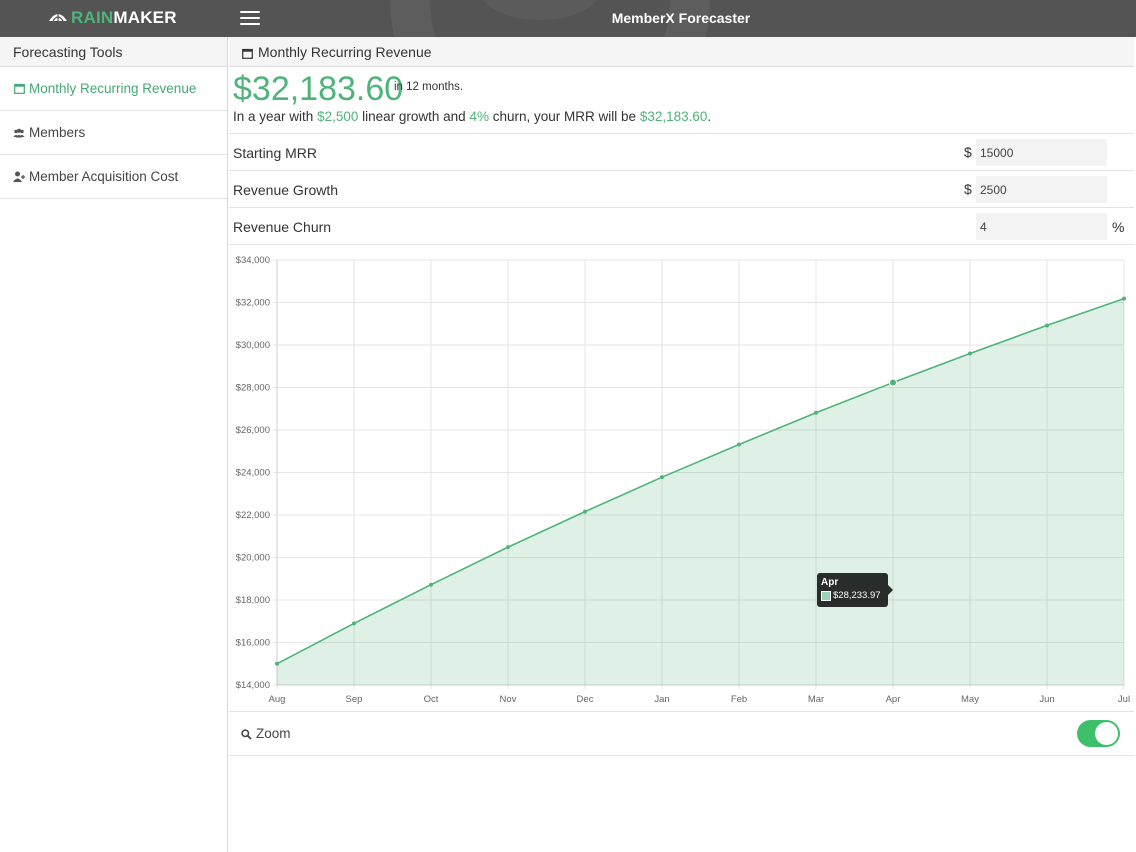 Image resolution: width=1136 pixels, height=852 pixels. I want to click on x-tick-label: Sep, so click(354, 699).